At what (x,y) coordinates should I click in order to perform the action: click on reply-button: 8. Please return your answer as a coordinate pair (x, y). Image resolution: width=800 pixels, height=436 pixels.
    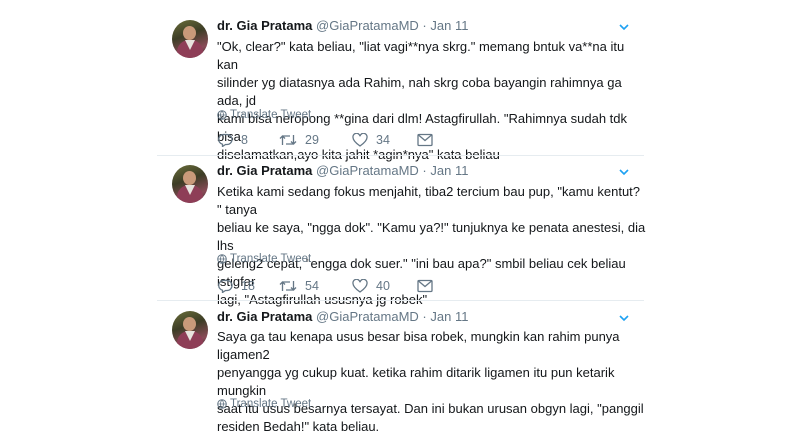
    Looking at the image, I should click on (232, 140).